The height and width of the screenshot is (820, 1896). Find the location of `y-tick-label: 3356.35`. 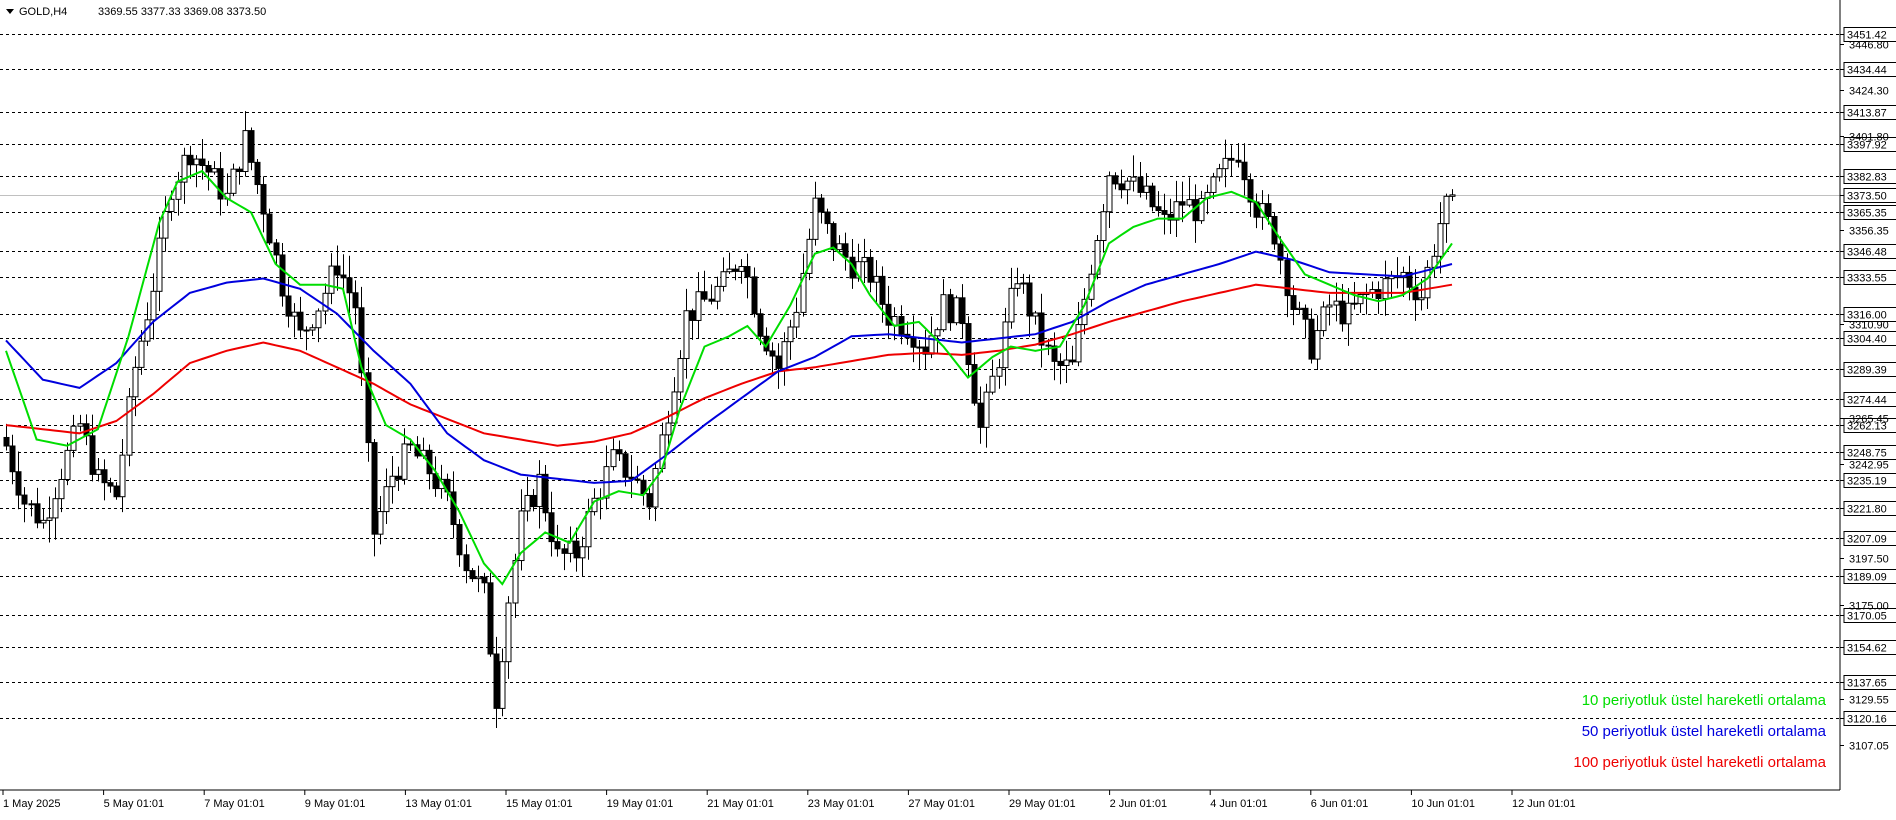

y-tick-label: 3356.35 is located at coordinates (1869, 232).